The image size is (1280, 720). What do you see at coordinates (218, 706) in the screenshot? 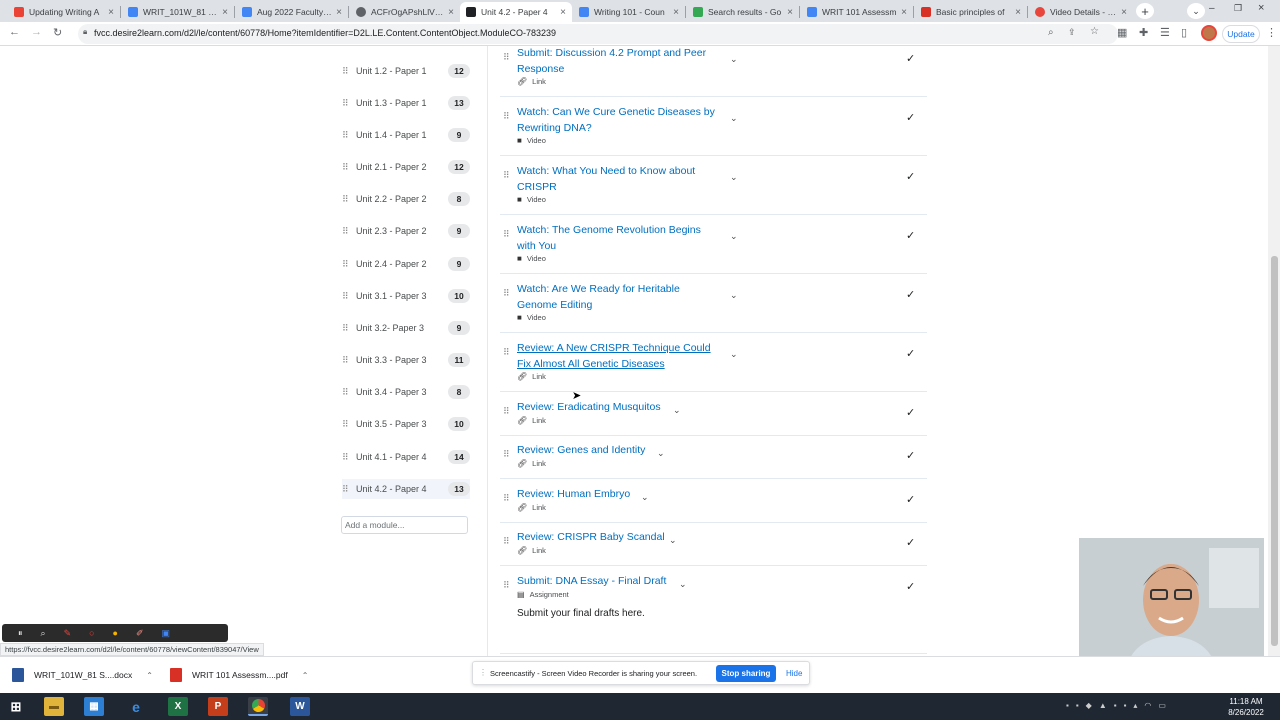
I see `powerpoint-icon: P` at bounding box center [218, 706].